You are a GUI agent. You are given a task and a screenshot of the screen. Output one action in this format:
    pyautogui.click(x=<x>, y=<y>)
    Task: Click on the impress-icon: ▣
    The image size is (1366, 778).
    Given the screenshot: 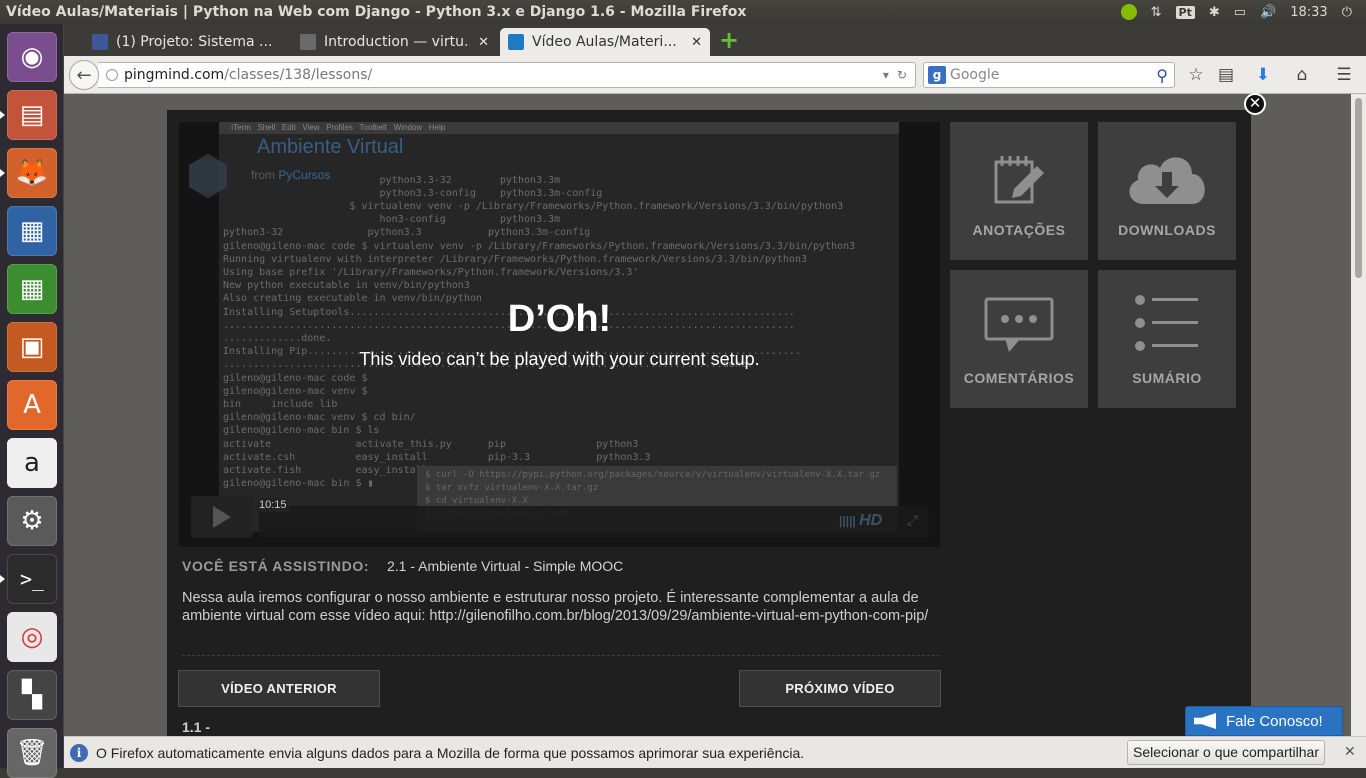 What is the action you would take?
    pyautogui.click(x=32, y=347)
    